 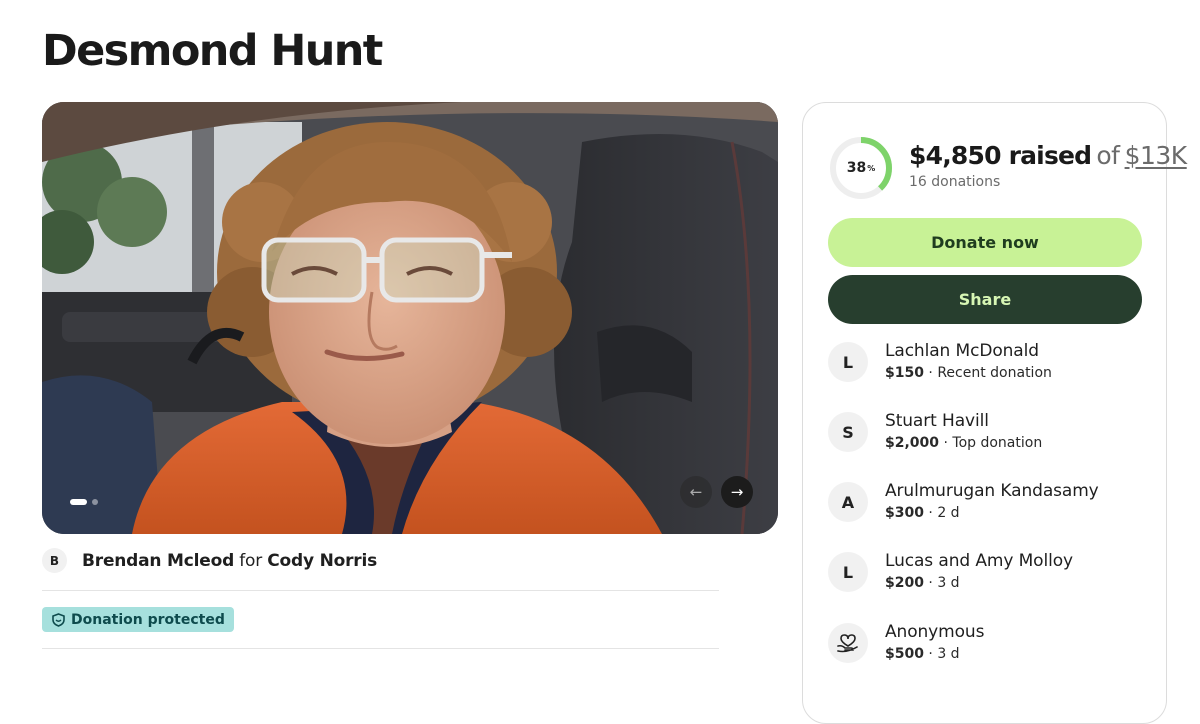 I want to click on beneficiary-name: Cody Norris, so click(x=322, y=561).